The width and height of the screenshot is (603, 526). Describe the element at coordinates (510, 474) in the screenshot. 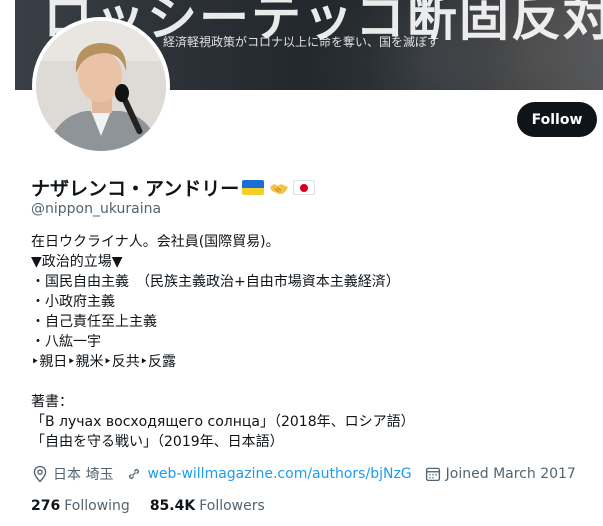

I see `join-date-text: Joined March 2017` at that location.